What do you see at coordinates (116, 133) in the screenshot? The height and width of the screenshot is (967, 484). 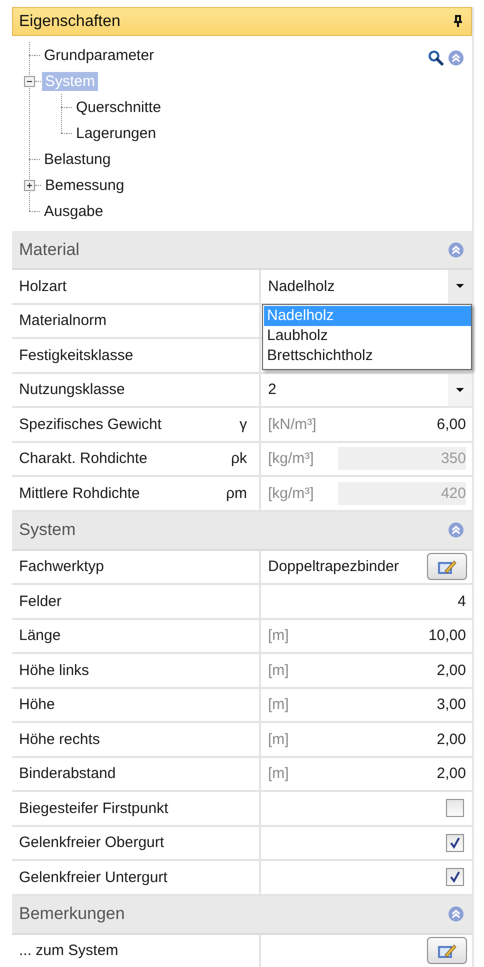 I see `tree-item: Lagerungen` at bounding box center [116, 133].